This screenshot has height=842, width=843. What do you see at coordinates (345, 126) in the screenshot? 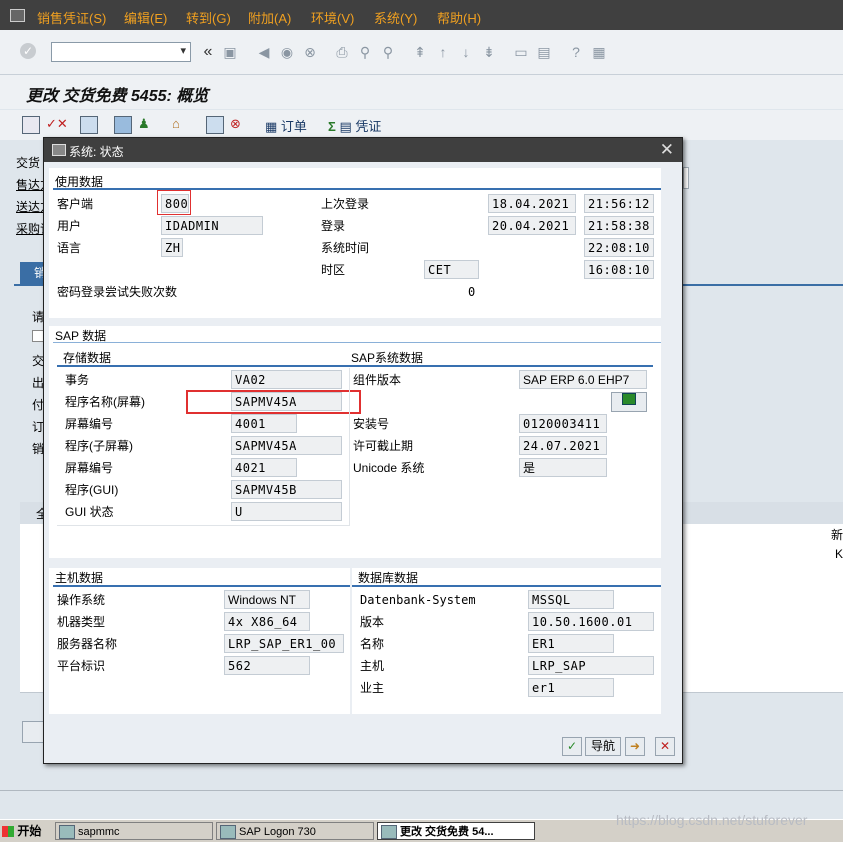
I see `document-icon: ▤` at bounding box center [345, 126].